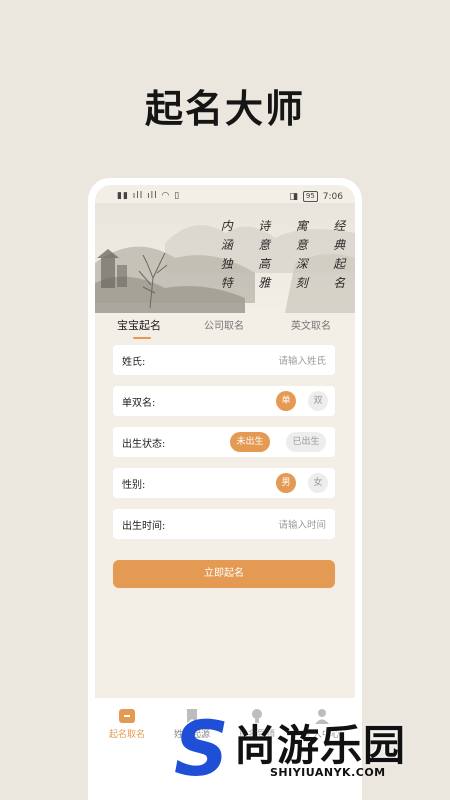  What do you see at coordinates (281, 255) in the screenshot?
I see `banner-poem: 内 诗 寓 经 涵 意 意 典 独 高 深 起 特 雅 刻 名` at bounding box center [281, 255].